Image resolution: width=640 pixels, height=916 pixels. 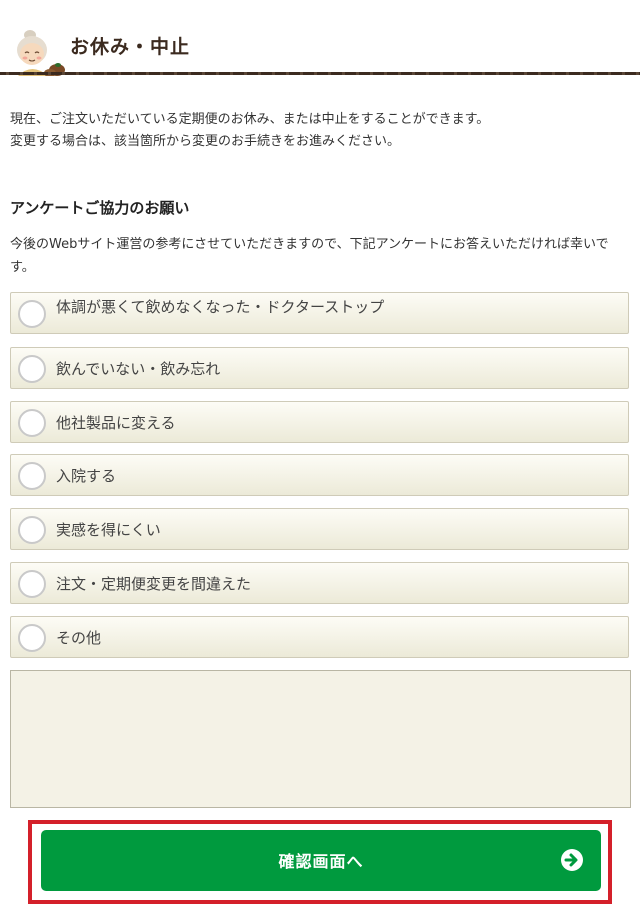 I want to click on option-label: その他, so click(x=79, y=638).